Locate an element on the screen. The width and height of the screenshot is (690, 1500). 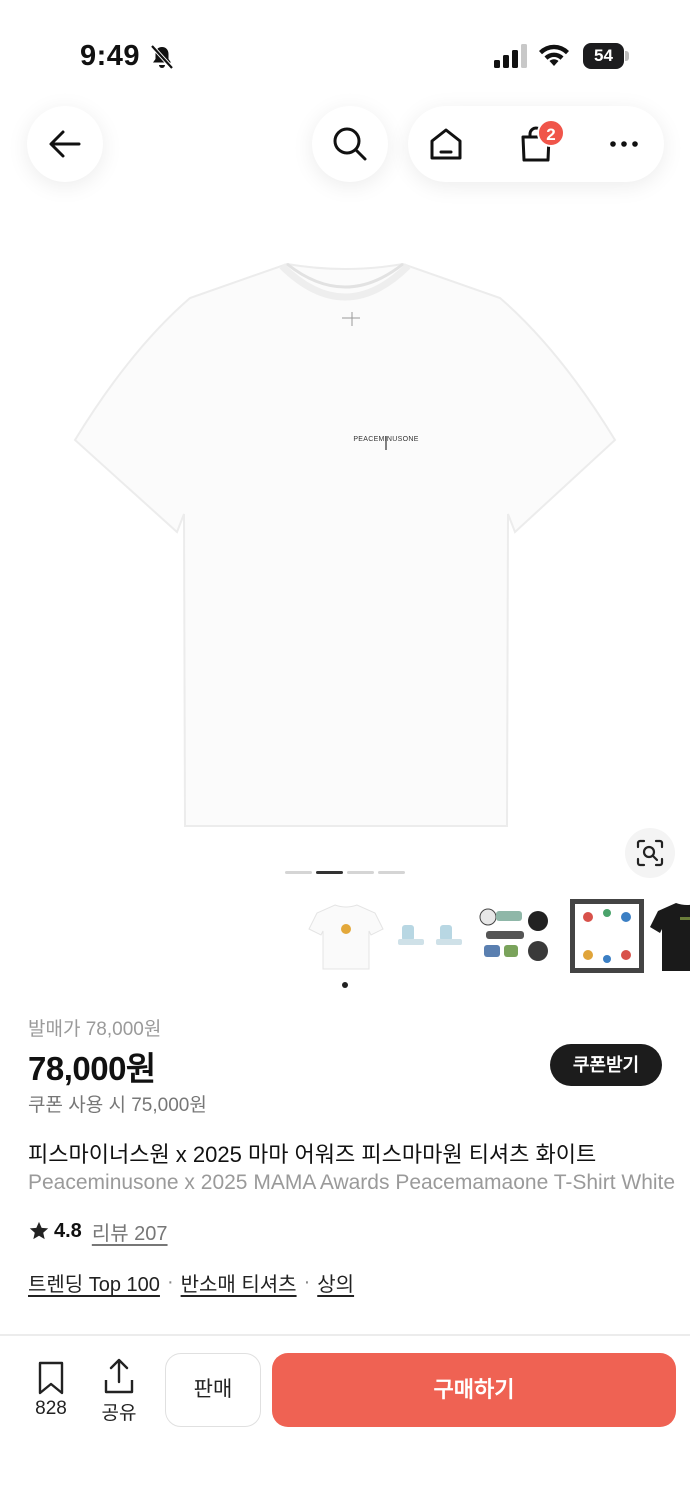
release-price: 발매가 78,000원 is located at coordinates (95, 1029).